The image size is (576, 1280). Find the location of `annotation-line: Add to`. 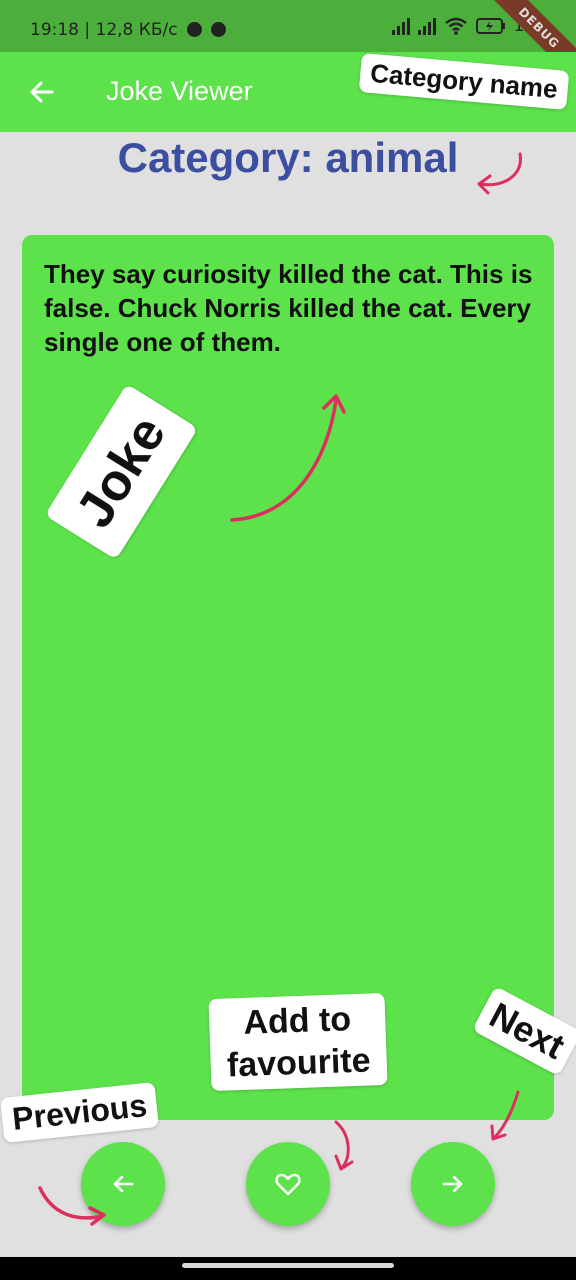

annotation-line: Add to is located at coordinates (297, 1021).